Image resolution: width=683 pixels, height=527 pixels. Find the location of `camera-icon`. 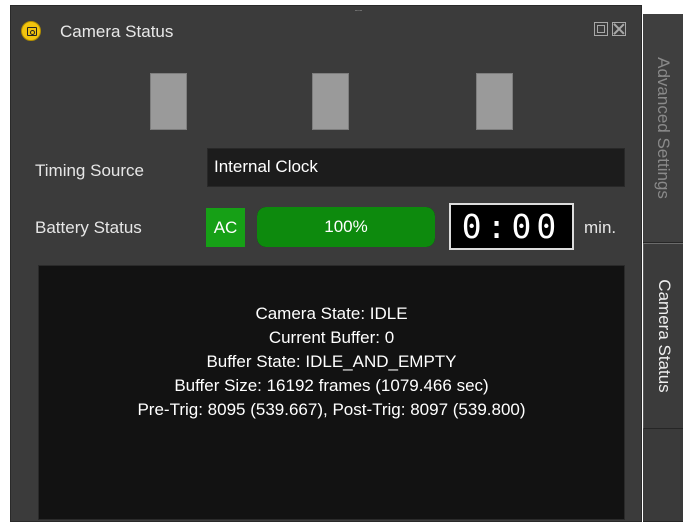

camera-icon is located at coordinates (31, 31).